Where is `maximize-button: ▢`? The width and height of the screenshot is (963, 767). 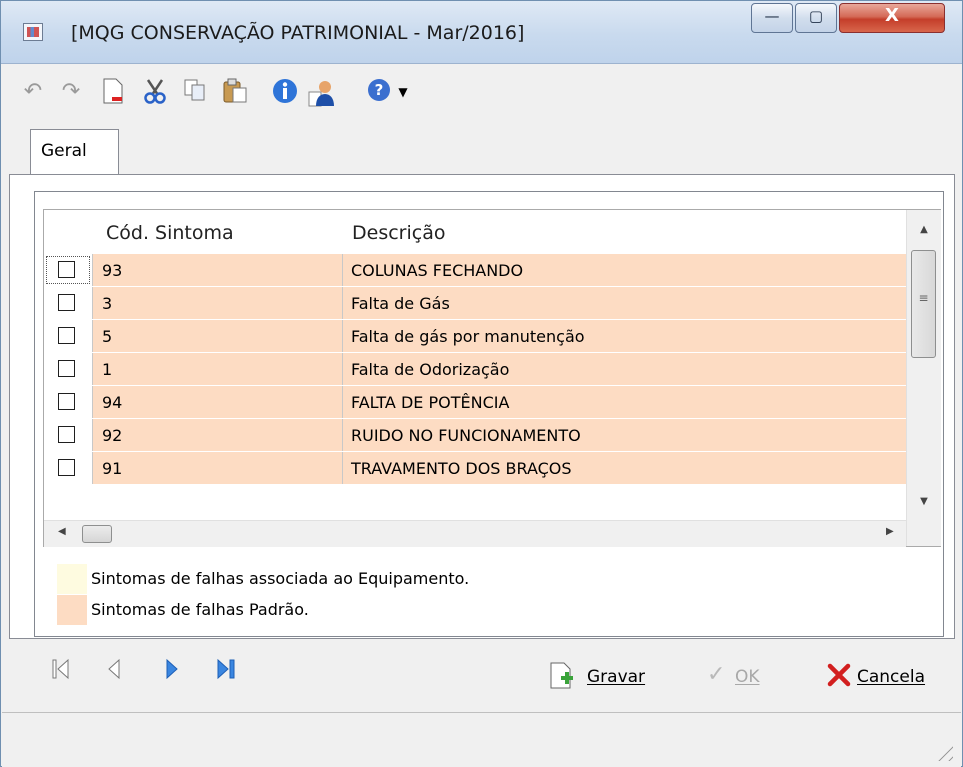
maximize-button: ▢ is located at coordinates (816, 18).